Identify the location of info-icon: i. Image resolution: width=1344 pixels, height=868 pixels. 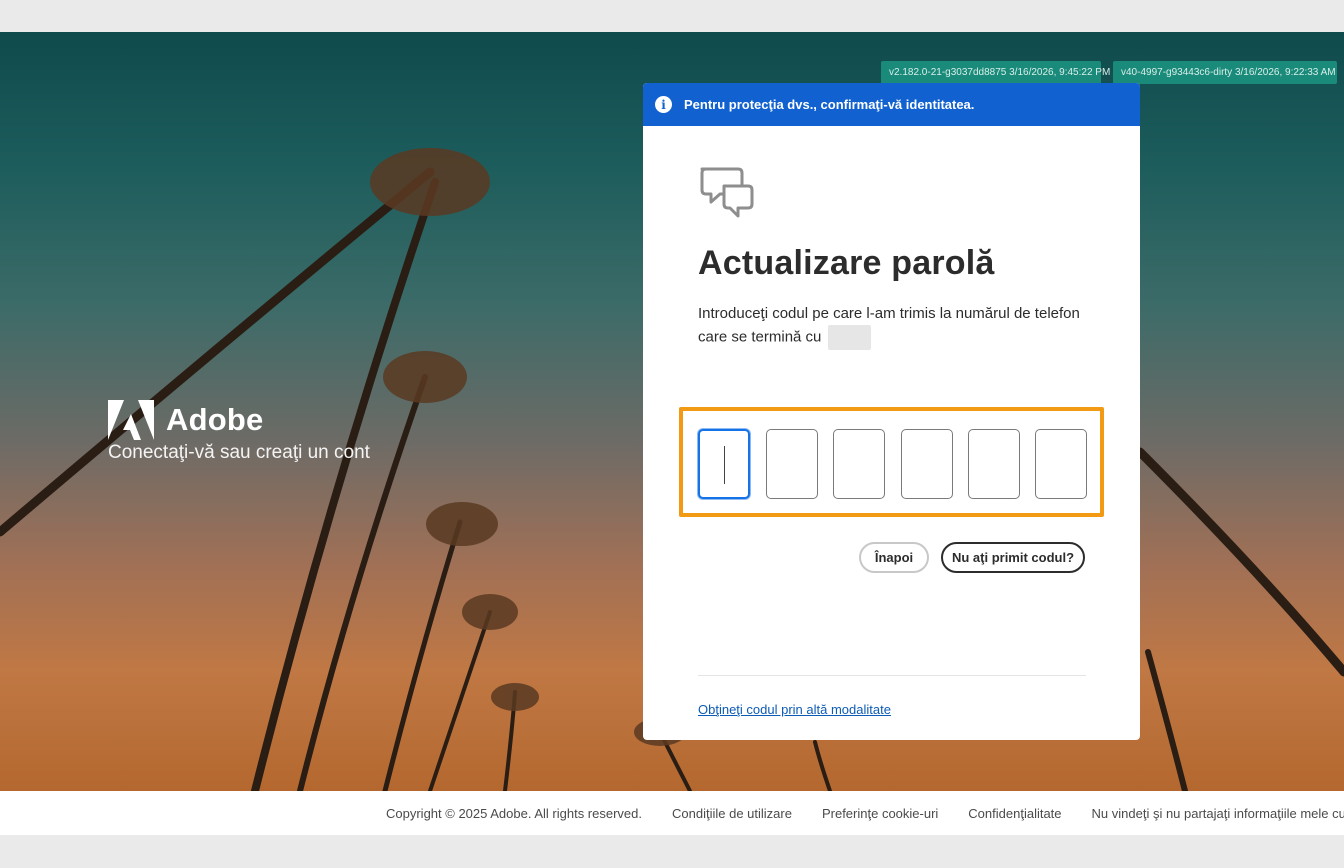
(663, 104).